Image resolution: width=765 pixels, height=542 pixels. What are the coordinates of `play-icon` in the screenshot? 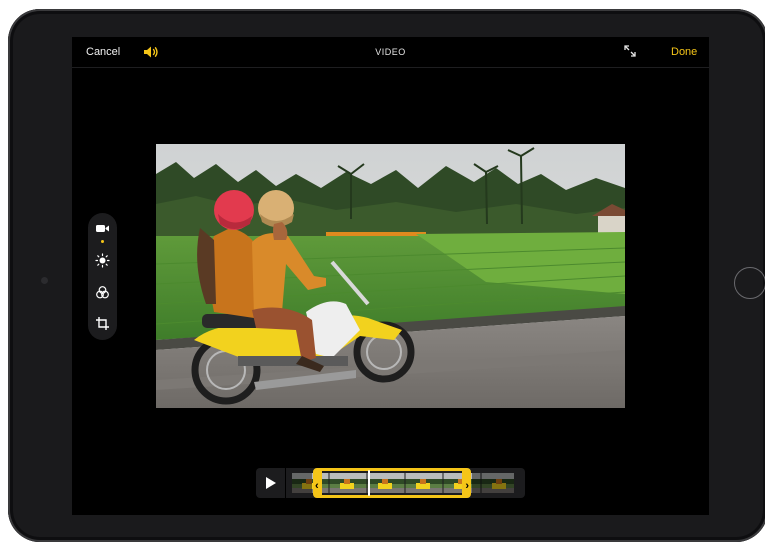 It's located at (271, 483).